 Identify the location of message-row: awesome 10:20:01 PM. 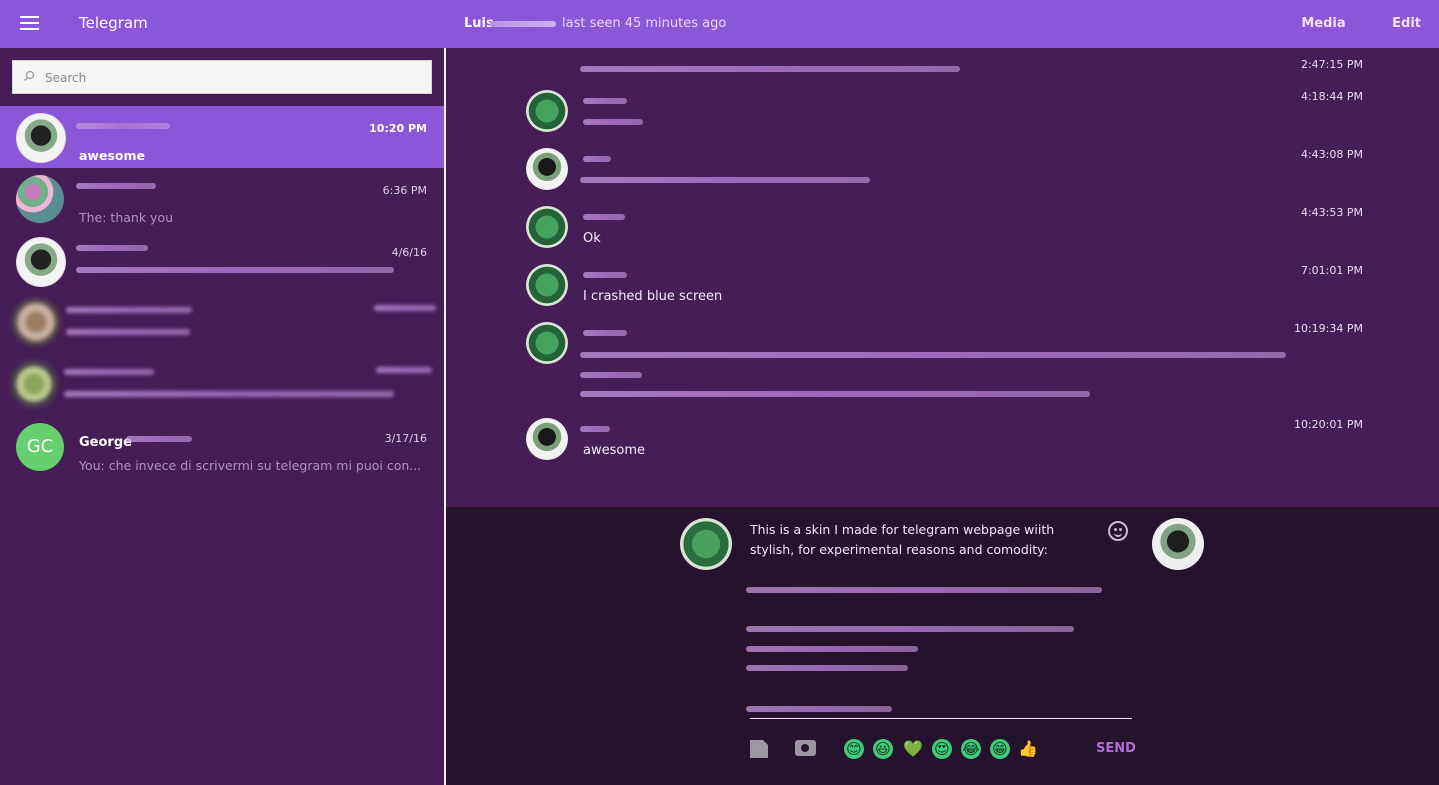
(946, 442).